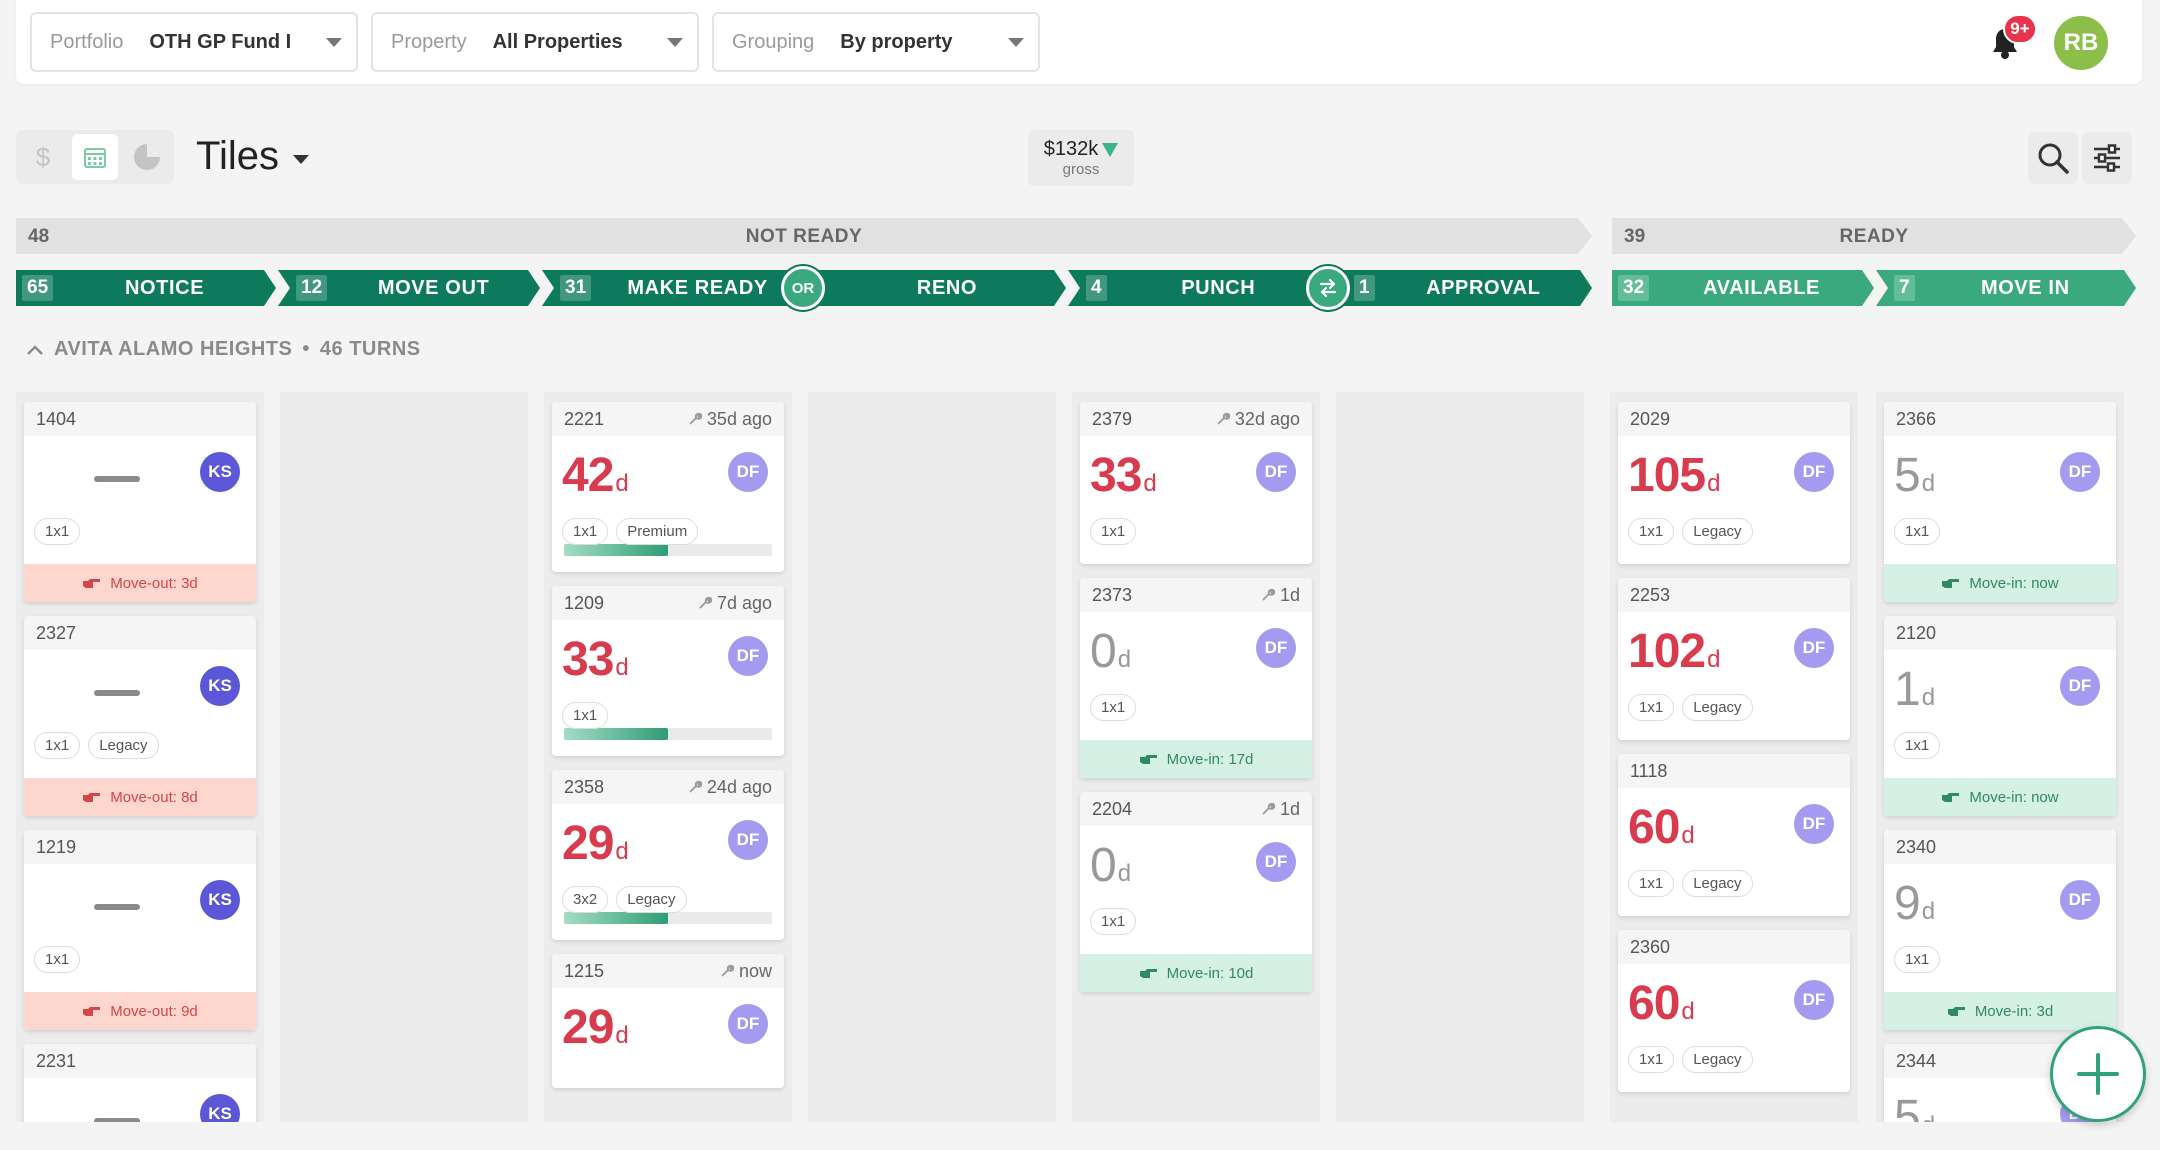 The width and height of the screenshot is (2160, 1150). I want to click on card-header: 1404, so click(140, 419).